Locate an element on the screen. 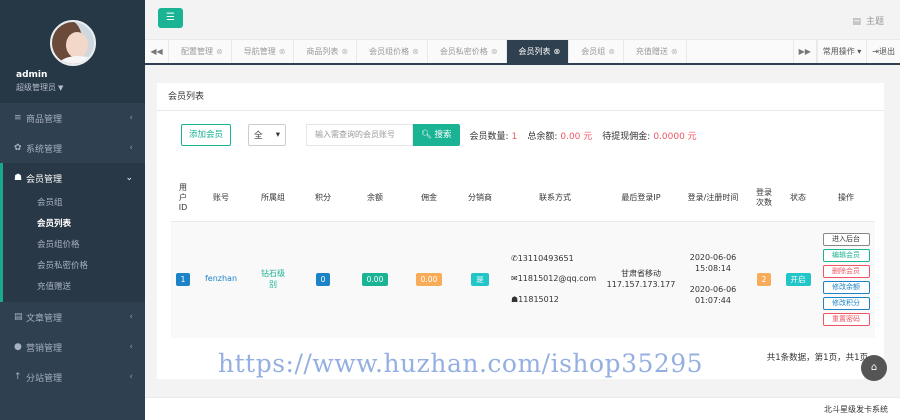 The image size is (900, 420). tab-private-price: 会员私密价格 ⊗ is located at coordinates (467, 51).